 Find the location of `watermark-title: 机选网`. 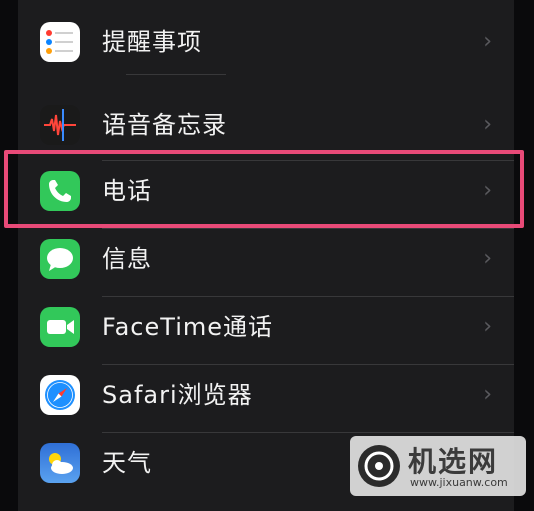

watermark-title: 机选网 is located at coordinates (453, 461).